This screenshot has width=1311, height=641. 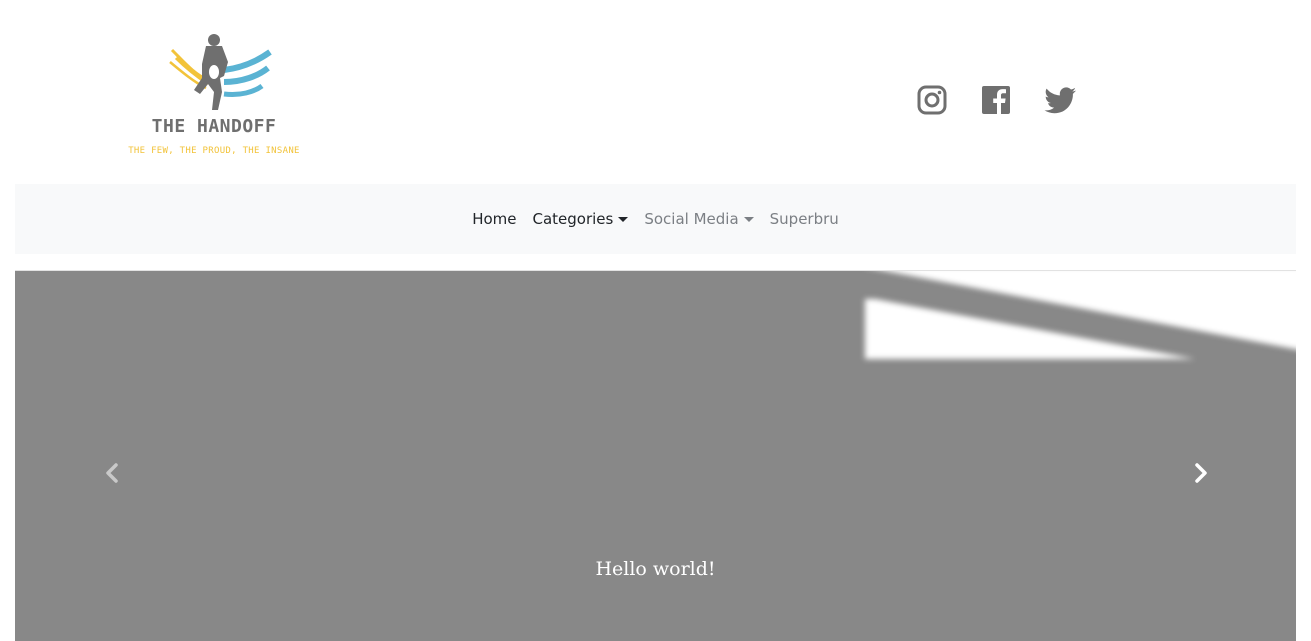 What do you see at coordinates (655, 569) in the screenshot?
I see `carousel-caption: Hello world!` at bounding box center [655, 569].